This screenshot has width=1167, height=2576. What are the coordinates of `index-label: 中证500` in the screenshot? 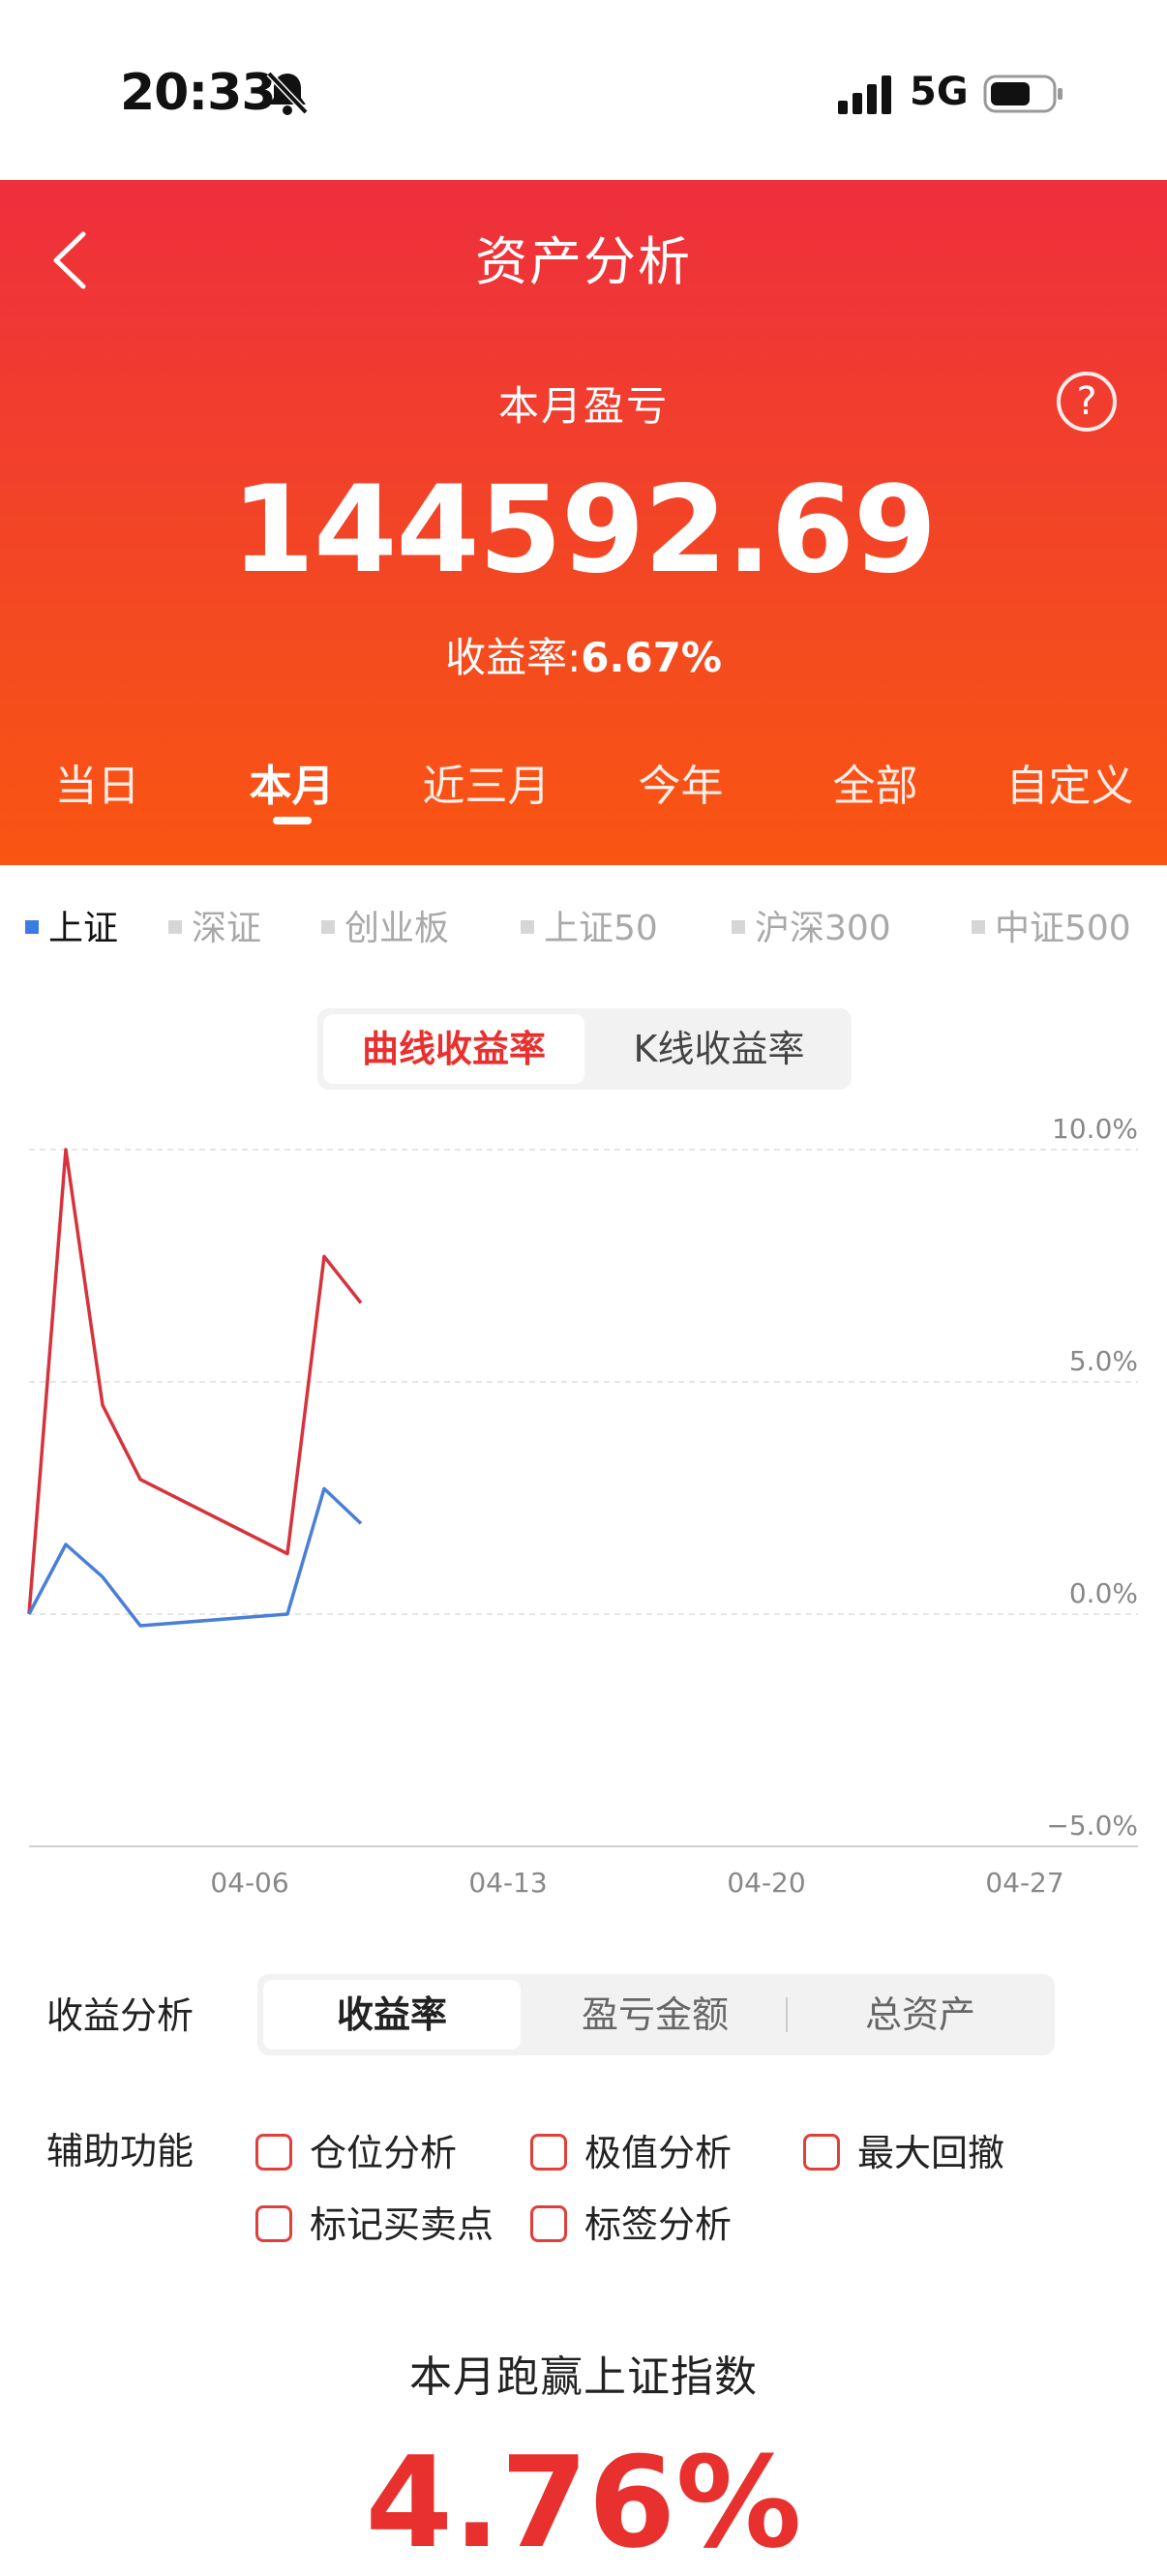 It's located at (1063, 928).